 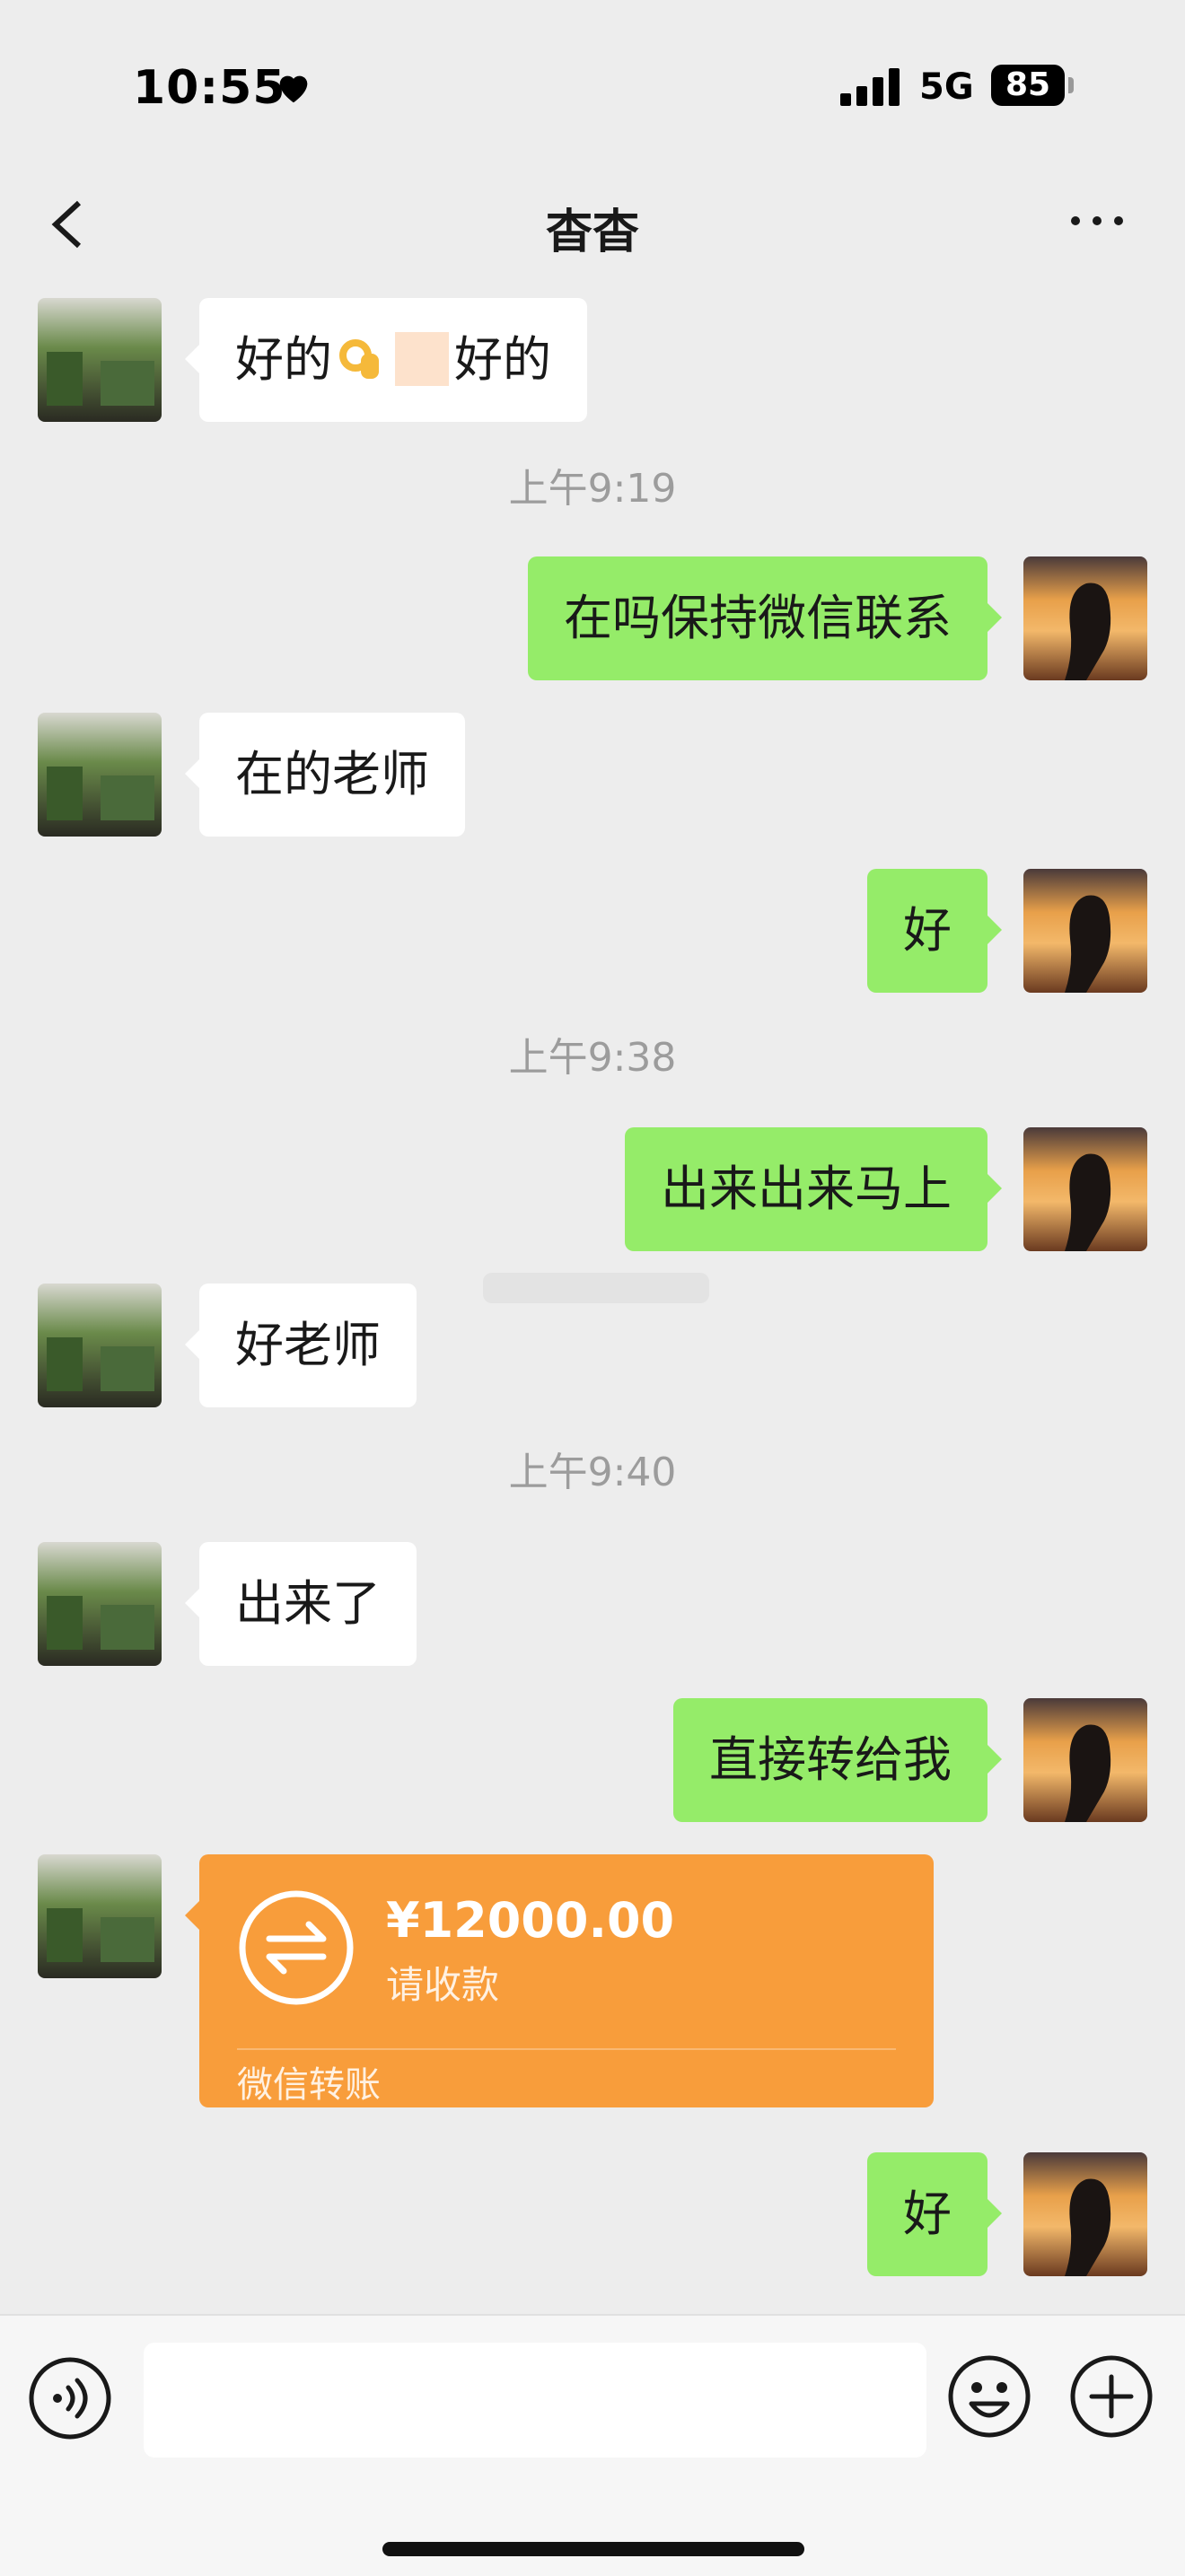 What do you see at coordinates (989, 2396) in the screenshot?
I see `emoji-icon` at bounding box center [989, 2396].